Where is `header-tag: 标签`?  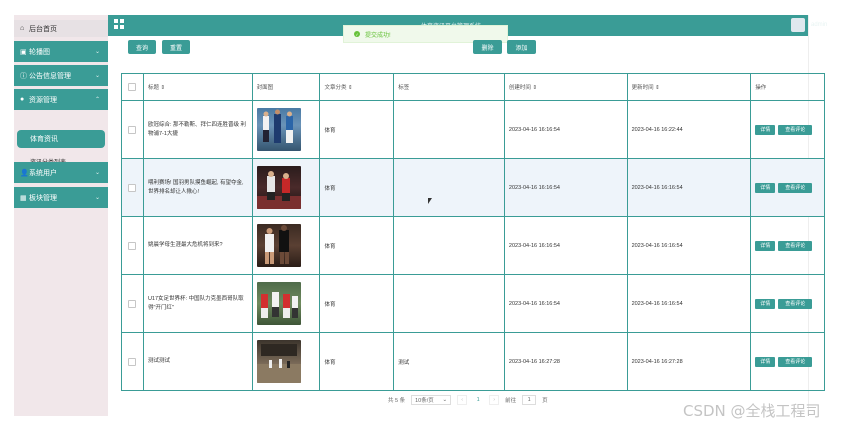 header-tag: 标签 is located at coordinates (449, 87).